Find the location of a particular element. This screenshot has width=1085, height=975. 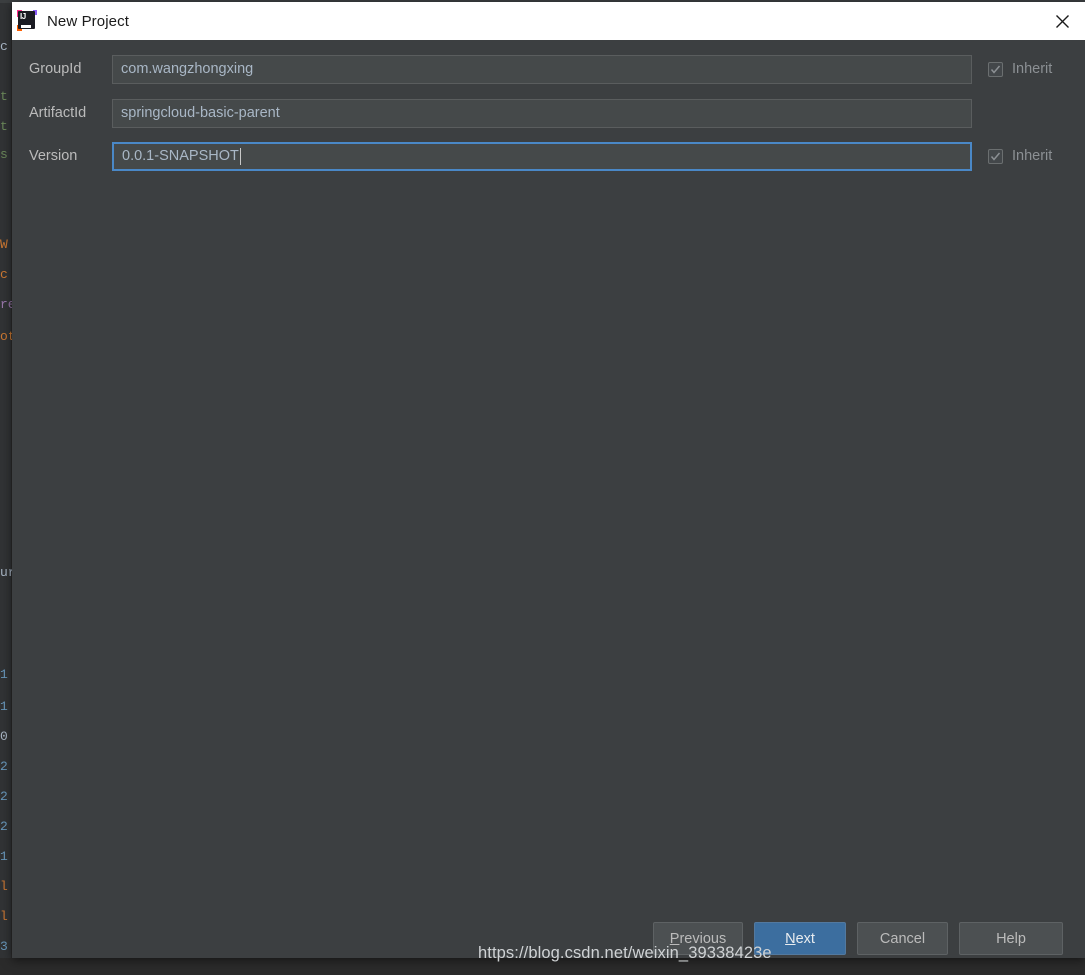

groupid-inherit-label: Inherit is located at coordinates (1032, 69).